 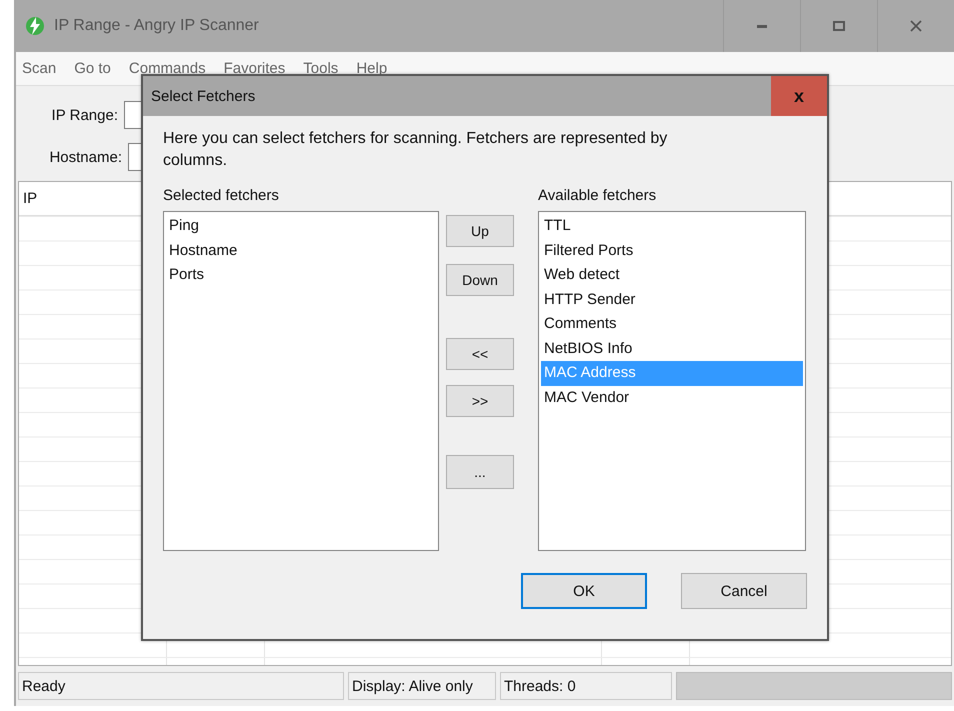 What do you see at coordinates (672, 275) in the screenshot?
I see `list-item: Web detect` at bounding box center [672, 275].